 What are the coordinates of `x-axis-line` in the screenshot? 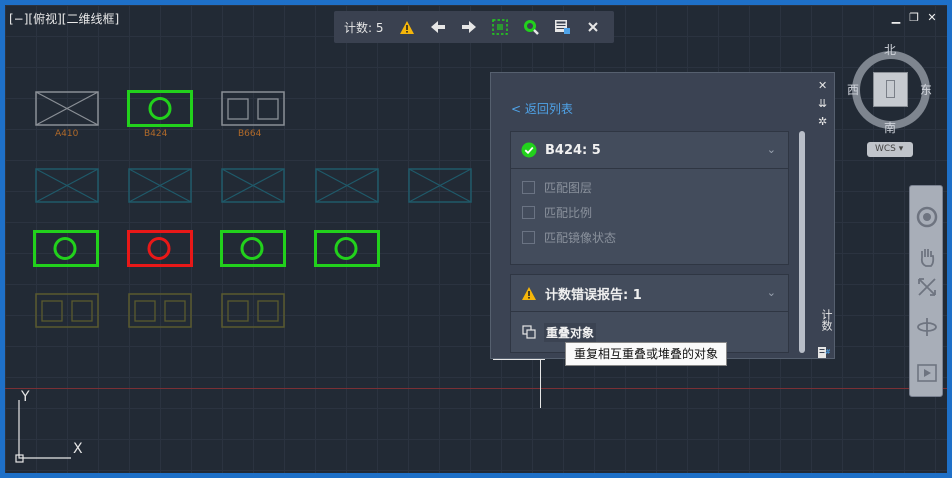 It's located at (476, 388).